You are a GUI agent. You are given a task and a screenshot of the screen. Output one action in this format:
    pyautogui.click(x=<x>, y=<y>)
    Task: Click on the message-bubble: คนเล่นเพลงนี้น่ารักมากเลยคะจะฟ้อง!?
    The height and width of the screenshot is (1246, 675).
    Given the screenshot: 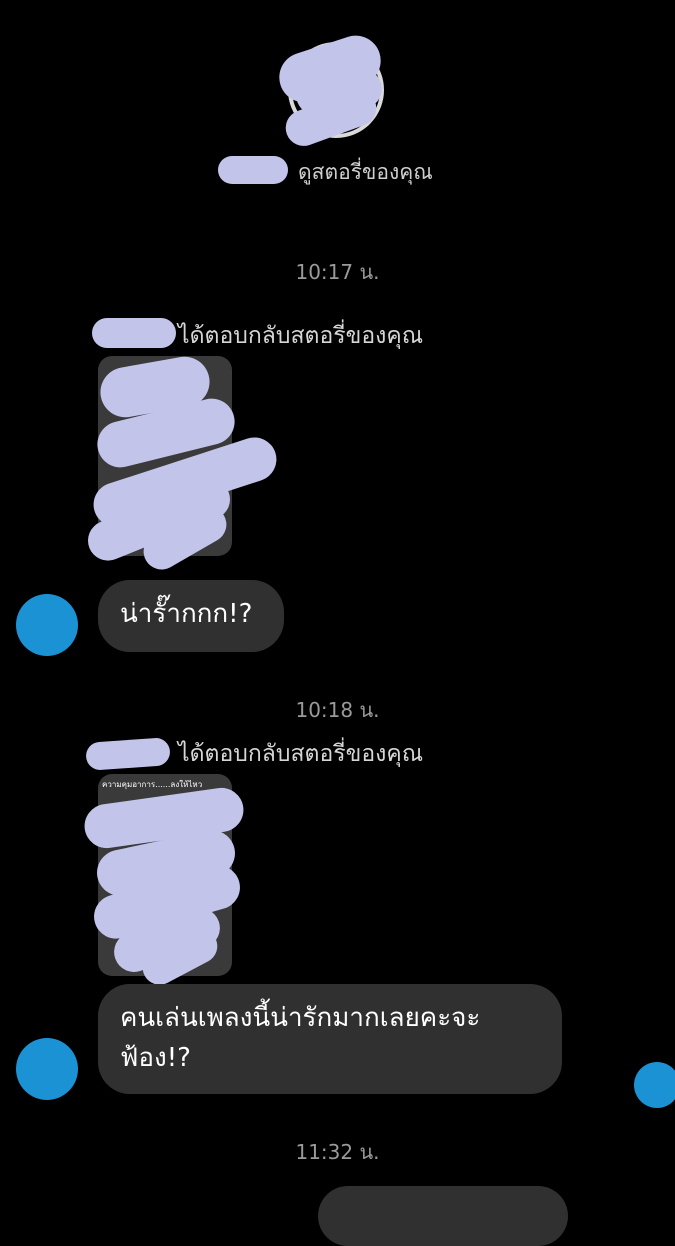 What is the action you would take?
    pyautogui.click(x=330, y=1039)
    